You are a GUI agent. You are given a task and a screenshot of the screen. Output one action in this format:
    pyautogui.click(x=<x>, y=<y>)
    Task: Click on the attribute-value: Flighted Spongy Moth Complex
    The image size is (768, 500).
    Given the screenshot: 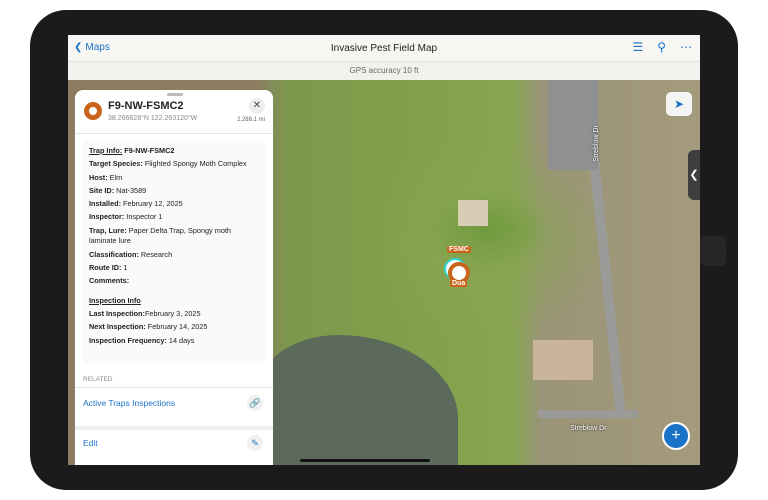 What is the action you would take?
    pyautogui.click(x=194, y=164)
    